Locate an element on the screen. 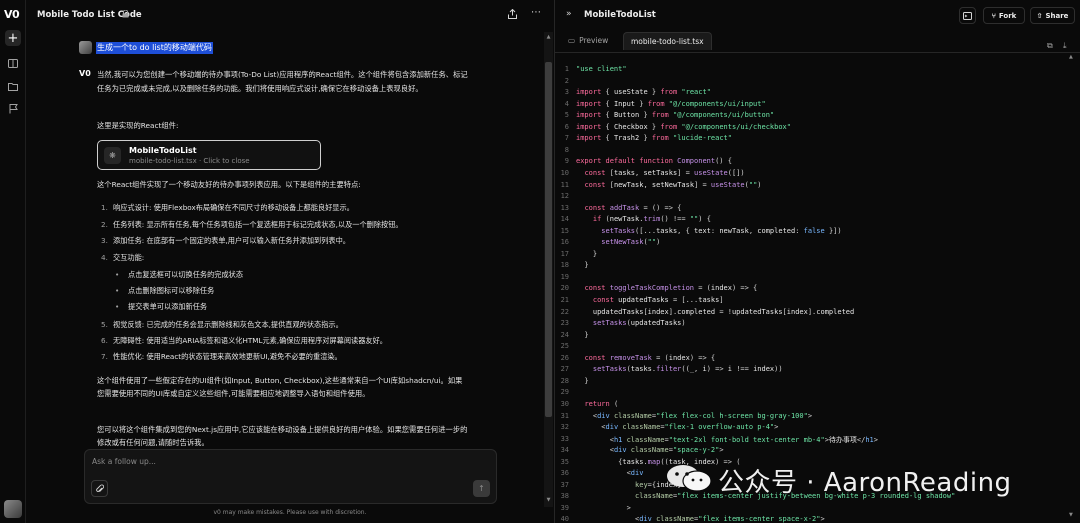 This screenshot has height=523, width=1080. watermark: 公众号 · AaronReading is located at coordinates (861, 479).